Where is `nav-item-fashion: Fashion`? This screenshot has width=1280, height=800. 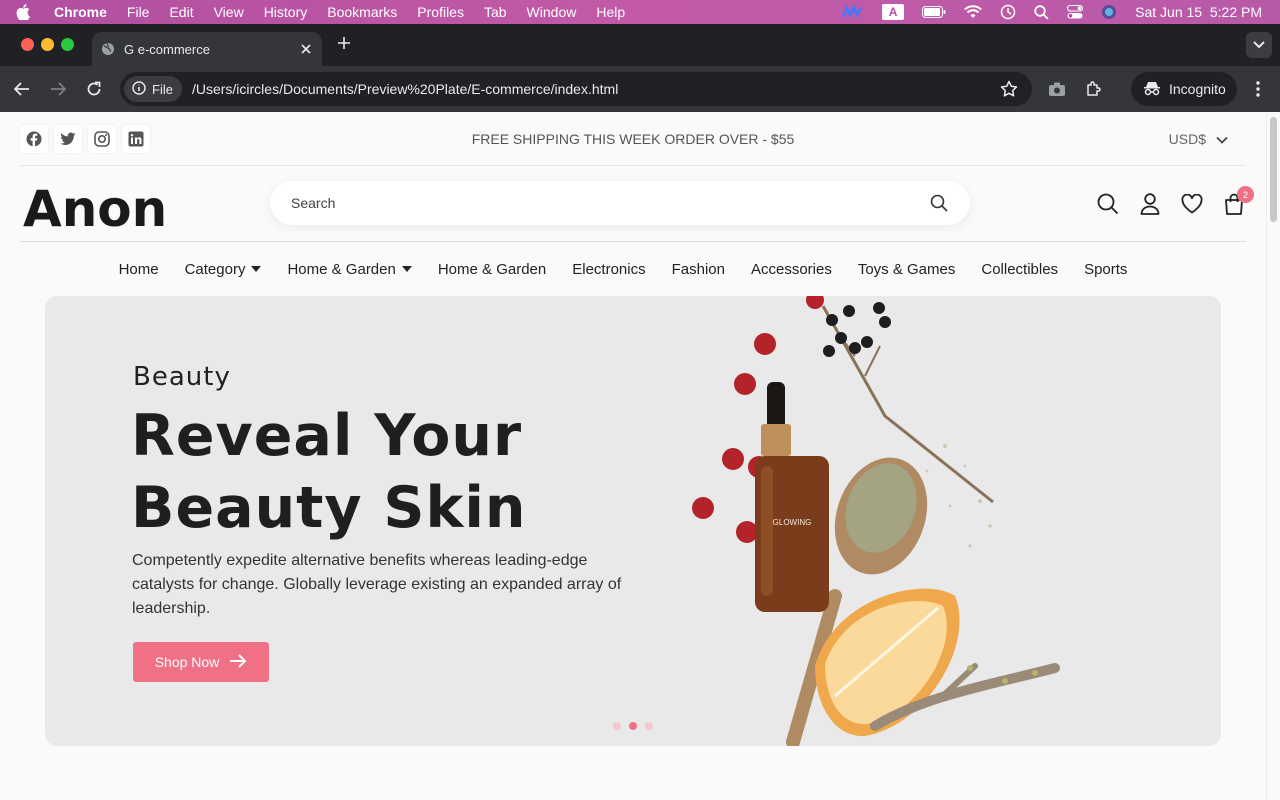 nav-item-fashion: Fashion is located at coordinates (698, 269).